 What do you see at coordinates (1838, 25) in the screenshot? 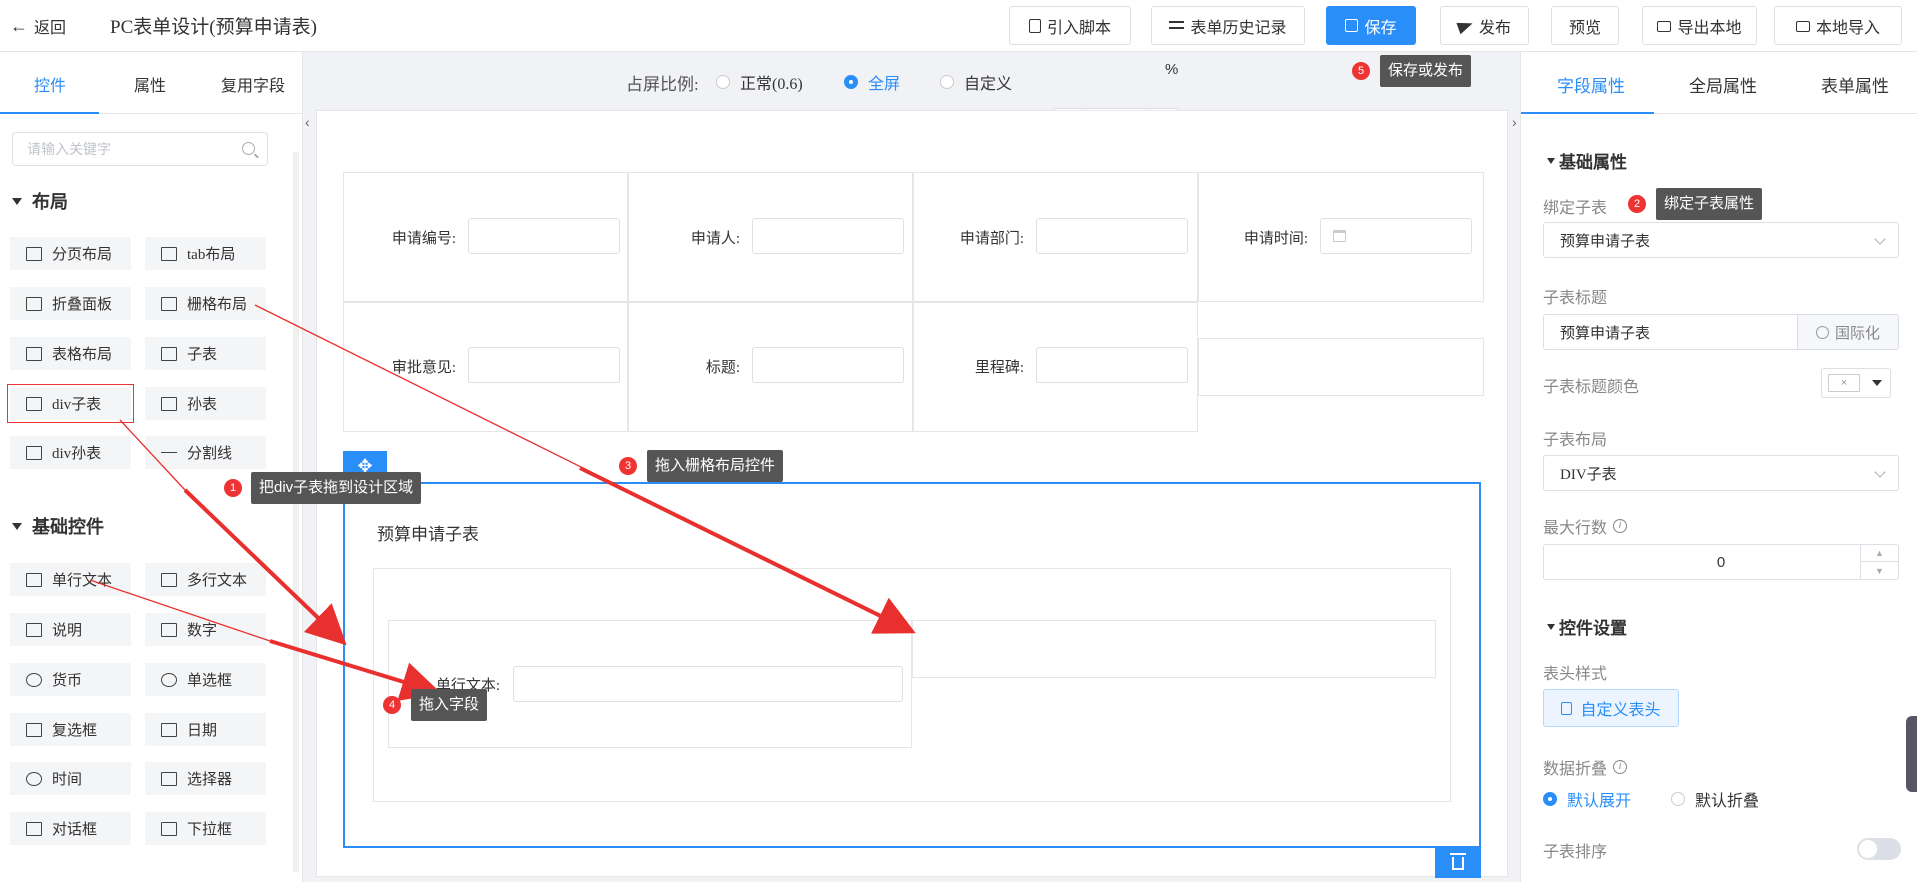
I see `import-local-button: 本地导入` at bounding box center [1838, 25].